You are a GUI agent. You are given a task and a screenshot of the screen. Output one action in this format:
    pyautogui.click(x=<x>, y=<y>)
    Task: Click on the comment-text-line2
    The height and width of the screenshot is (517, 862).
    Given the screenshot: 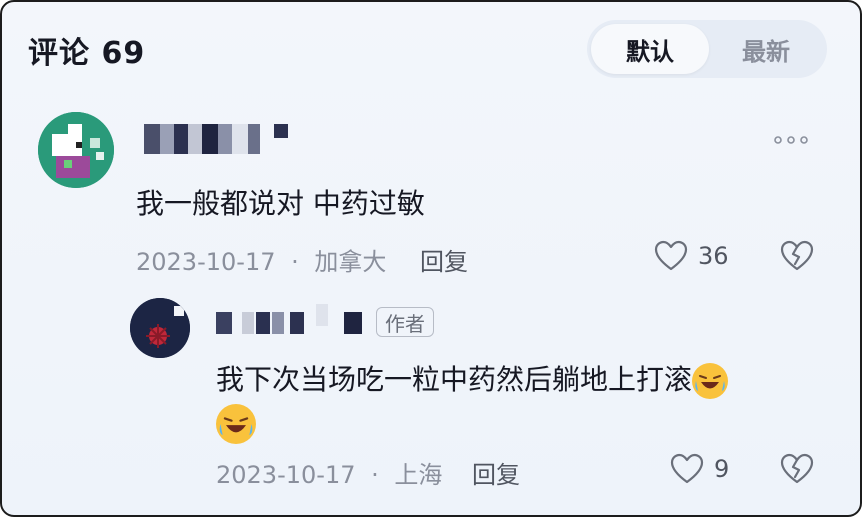 What is the action you would take?
    pyautogui.click(x=236, y=424)
    